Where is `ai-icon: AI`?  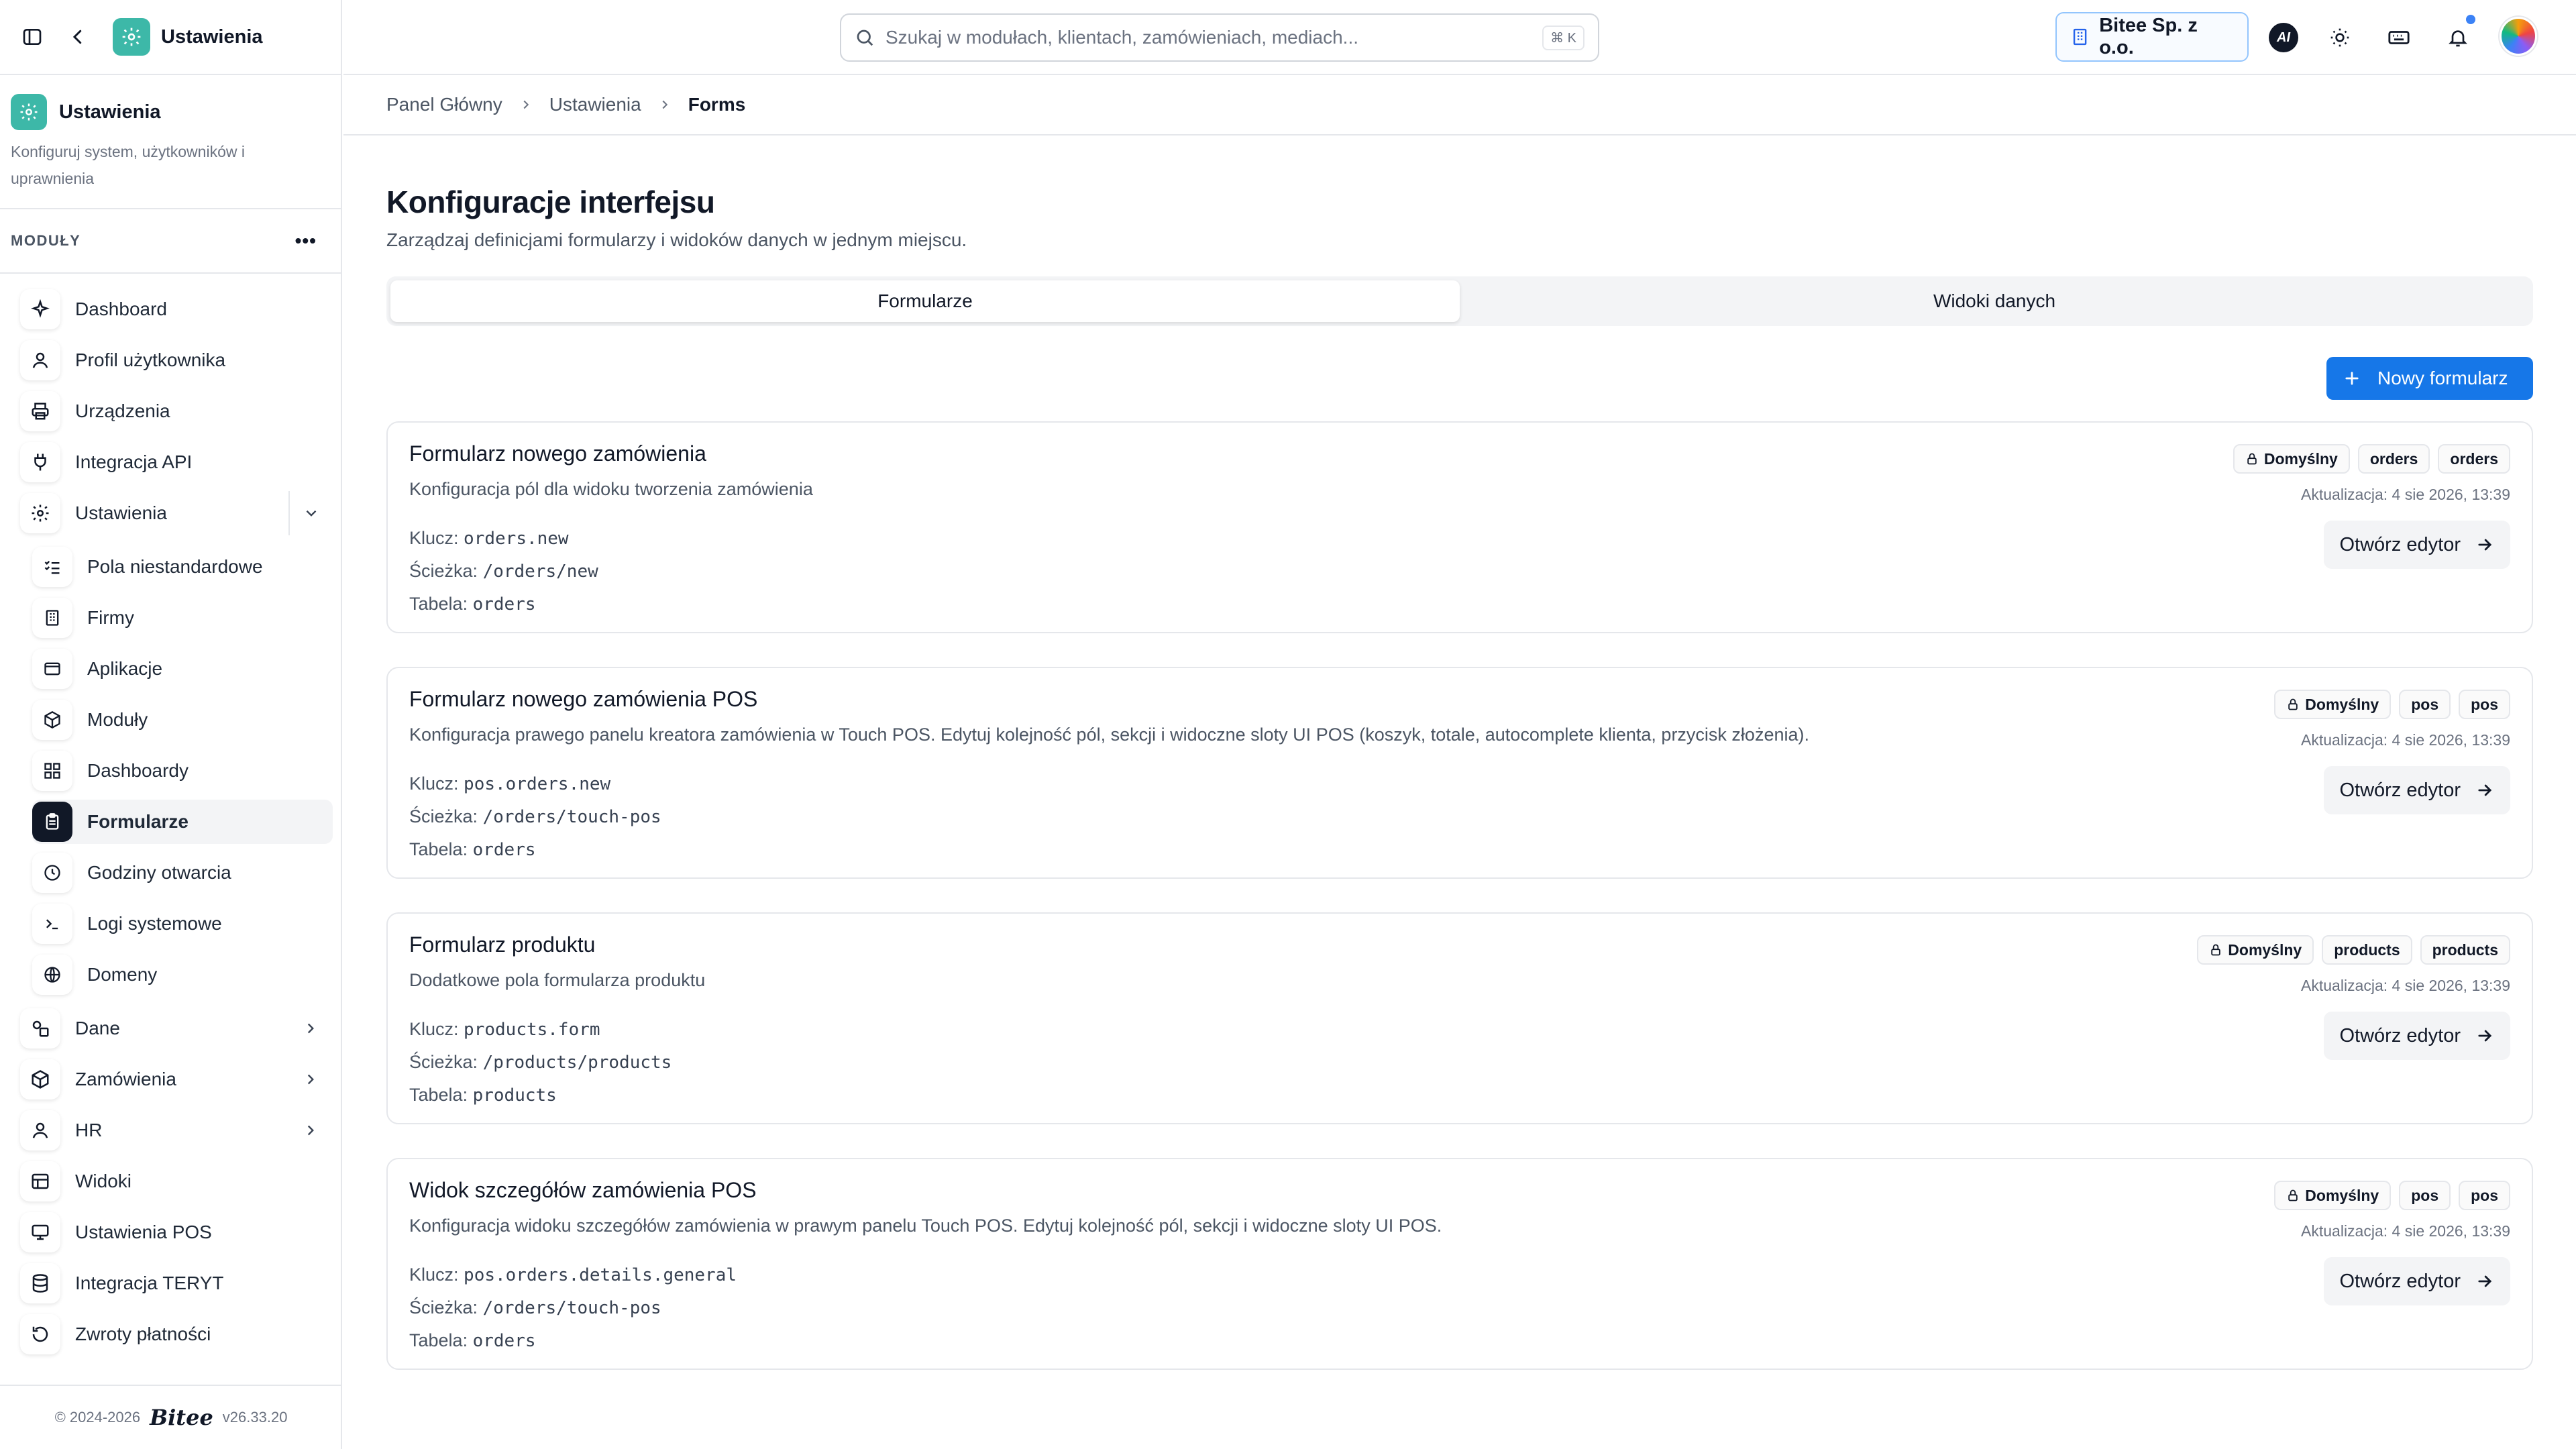 ai-icon: AI is located at coordinates (2283, 37).